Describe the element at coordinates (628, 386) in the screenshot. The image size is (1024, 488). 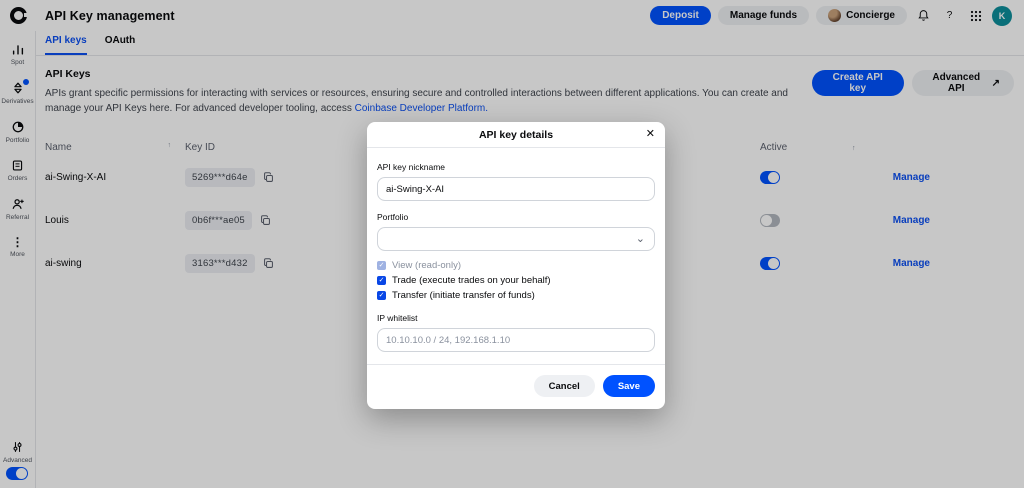
I see `save-button: Save` at that location.